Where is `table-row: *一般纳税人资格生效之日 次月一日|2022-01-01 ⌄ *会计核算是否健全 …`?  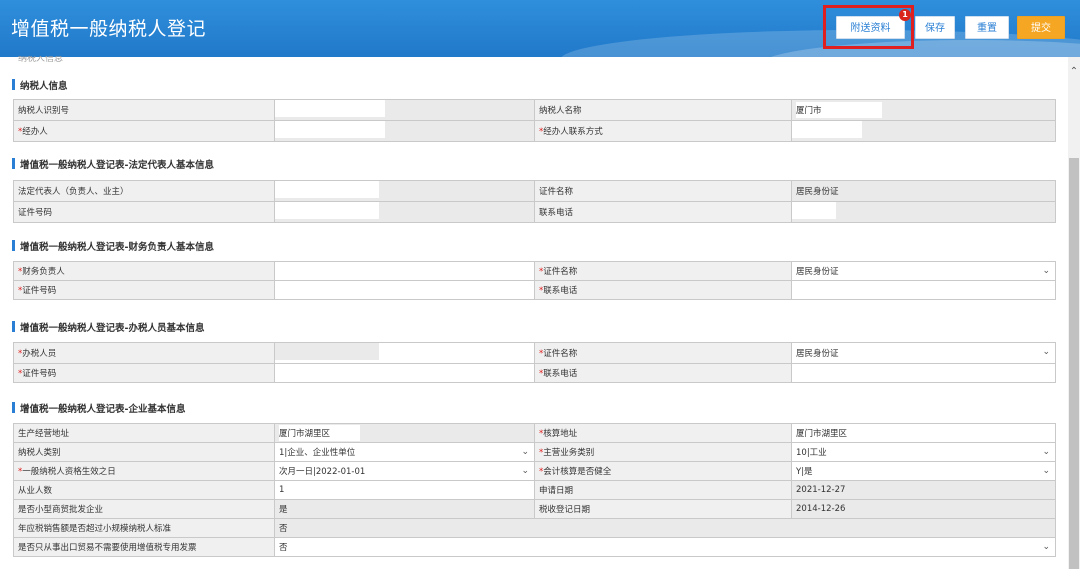 table-row: *一般纳税人资格生效之日 次月一日|2022-01-01 ⌄ *会计核算是否健全 … is located at coordinates (534, 471).